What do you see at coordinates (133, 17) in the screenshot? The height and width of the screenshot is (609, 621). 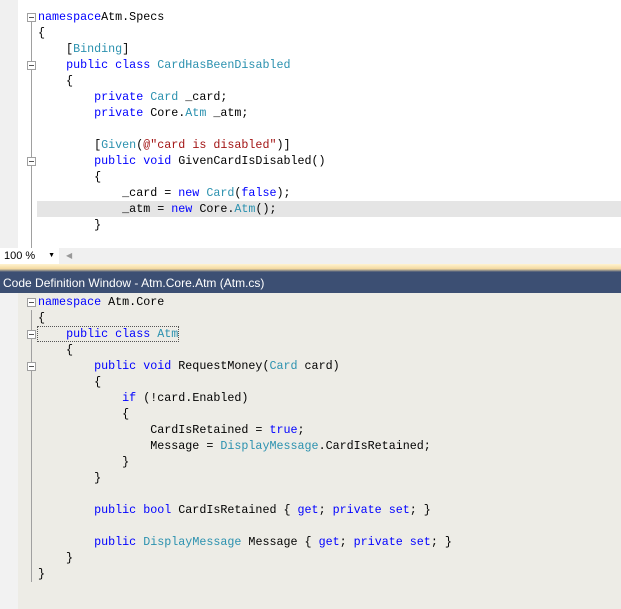 I see `code-token: Atm.Specs` at bounding box center [133, 17].